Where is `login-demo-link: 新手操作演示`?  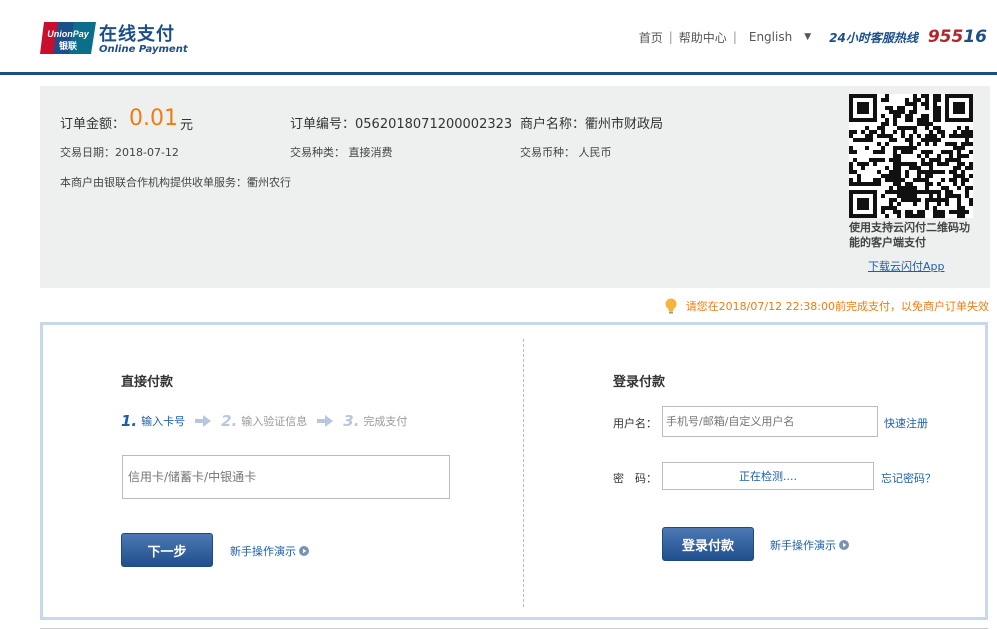
login-demo-link: 新手操作演示 is located at coordinates (809, 545).